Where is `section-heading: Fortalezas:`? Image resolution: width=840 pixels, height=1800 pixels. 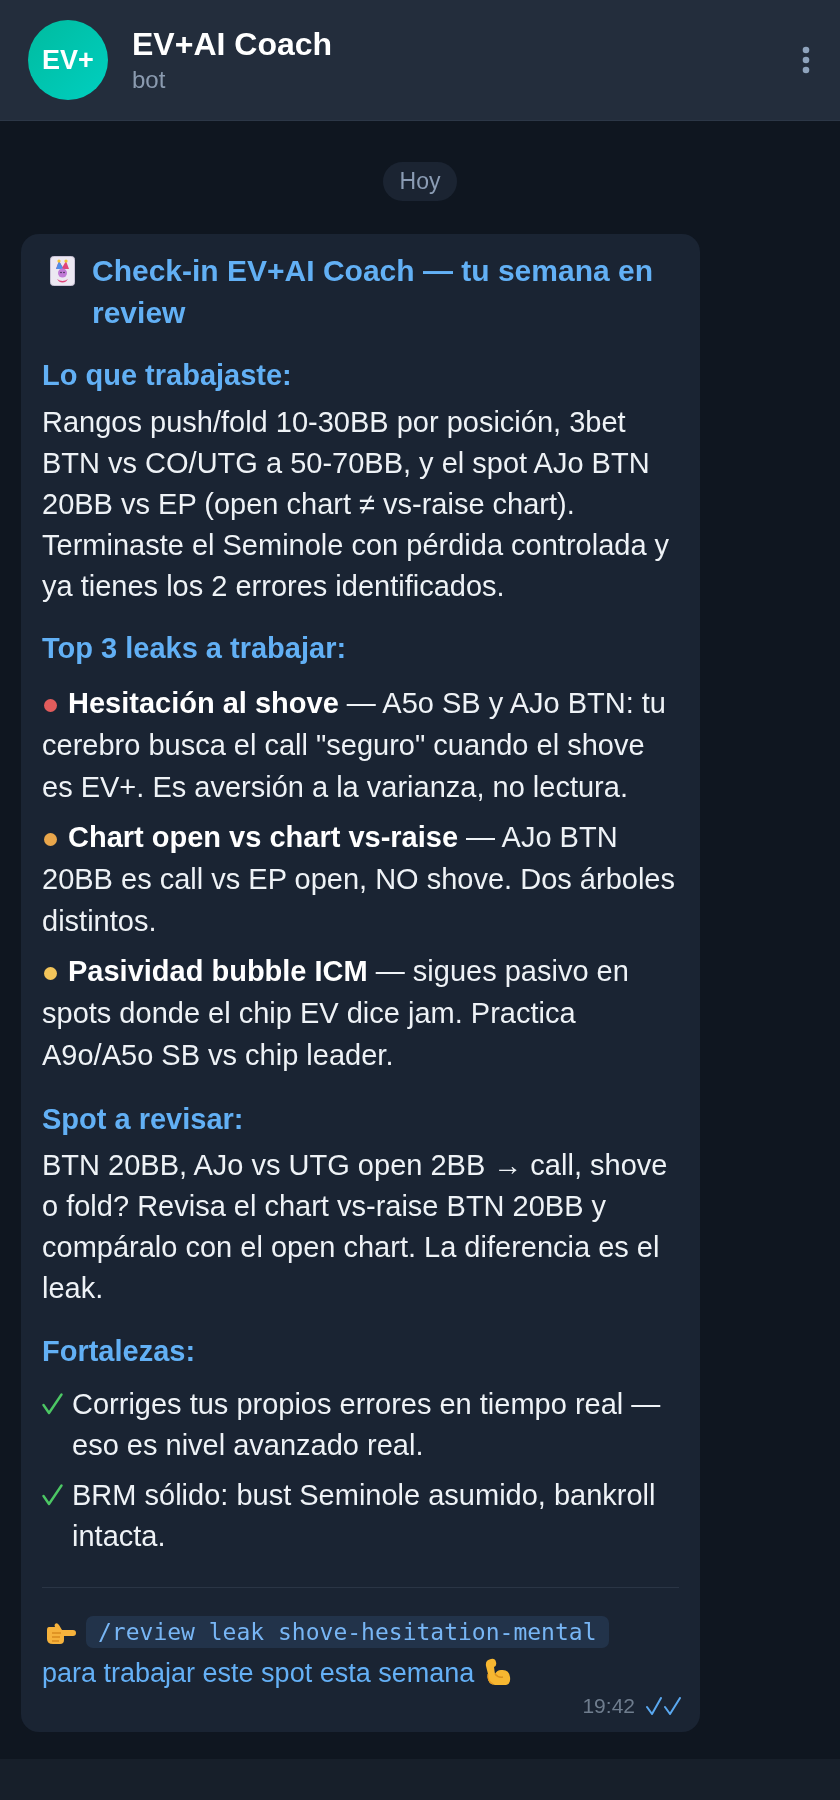
section-heading: Fortalezas: is located at coordinates (119, 1351).